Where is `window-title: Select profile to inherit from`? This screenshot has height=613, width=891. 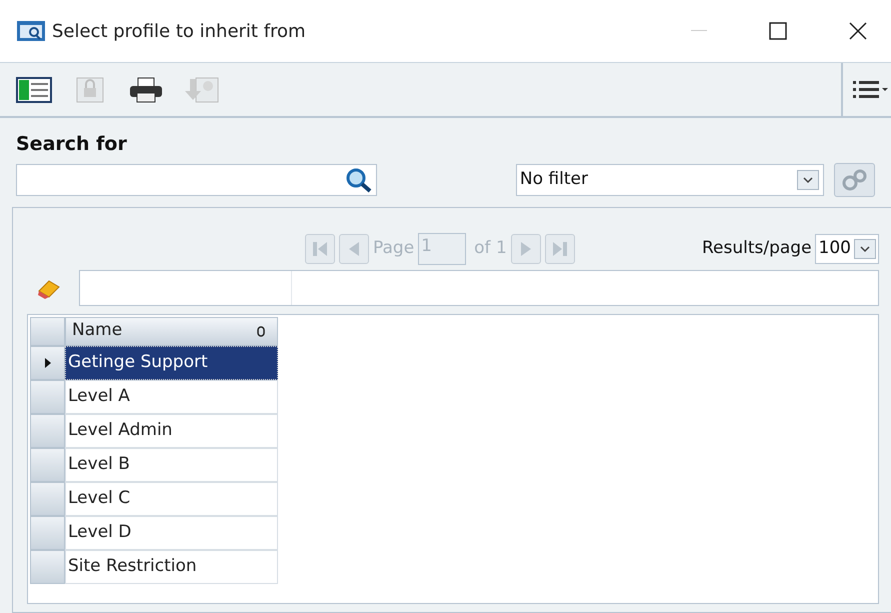 window-title: Select profile to inherit from is located at coordinates (179, 32).